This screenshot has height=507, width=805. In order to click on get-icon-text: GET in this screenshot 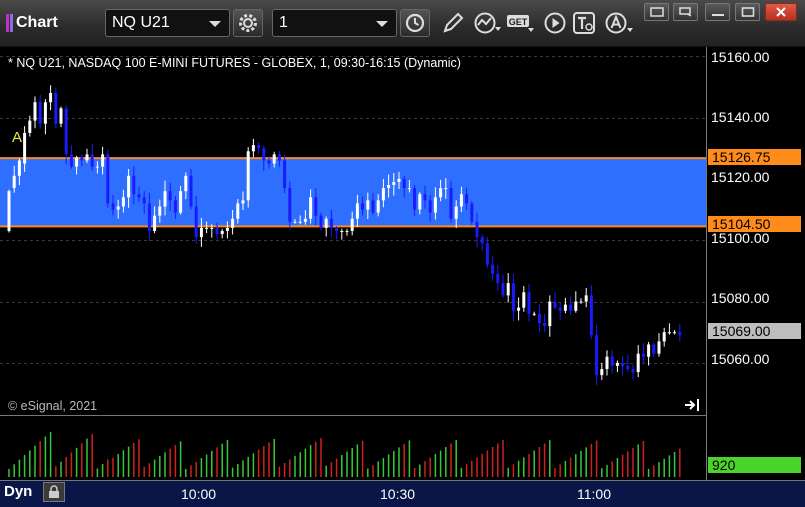, I will do `click(518, 22)`.